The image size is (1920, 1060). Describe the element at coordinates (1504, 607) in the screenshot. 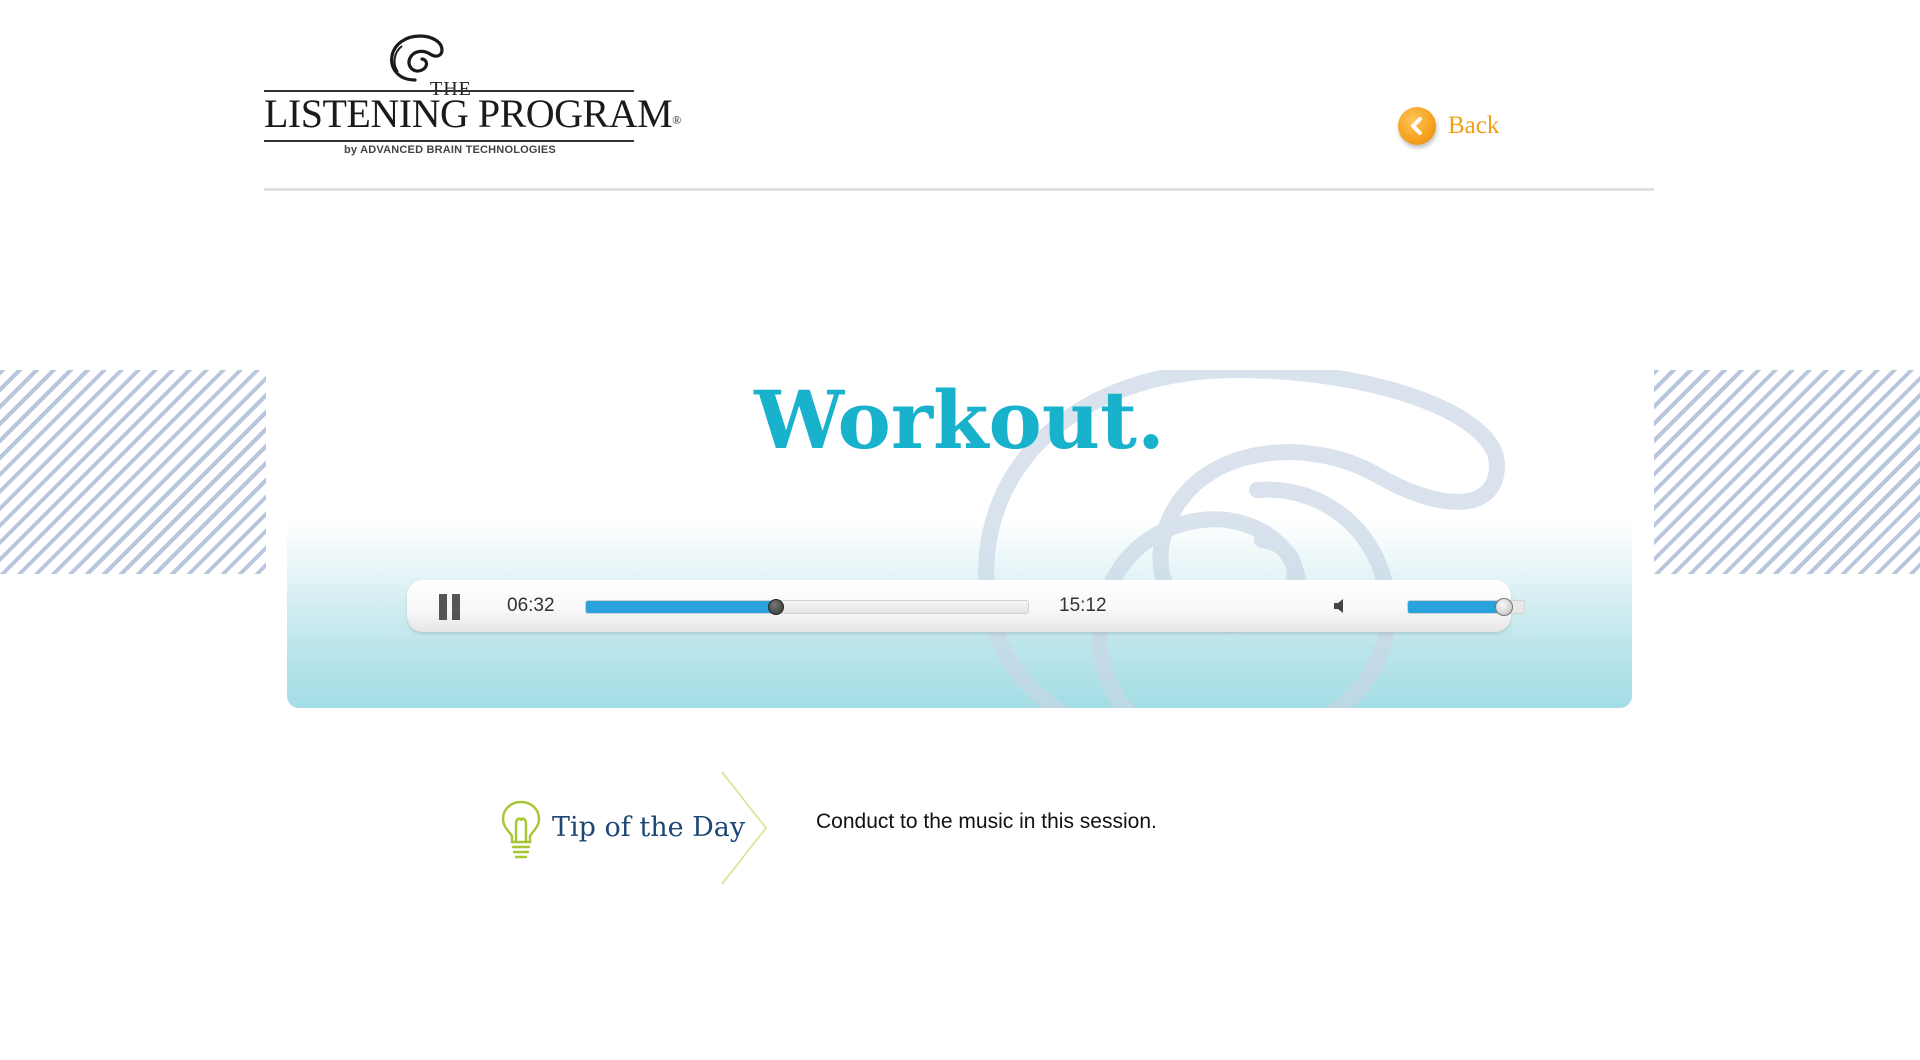

I see `volume-handle` at that location.